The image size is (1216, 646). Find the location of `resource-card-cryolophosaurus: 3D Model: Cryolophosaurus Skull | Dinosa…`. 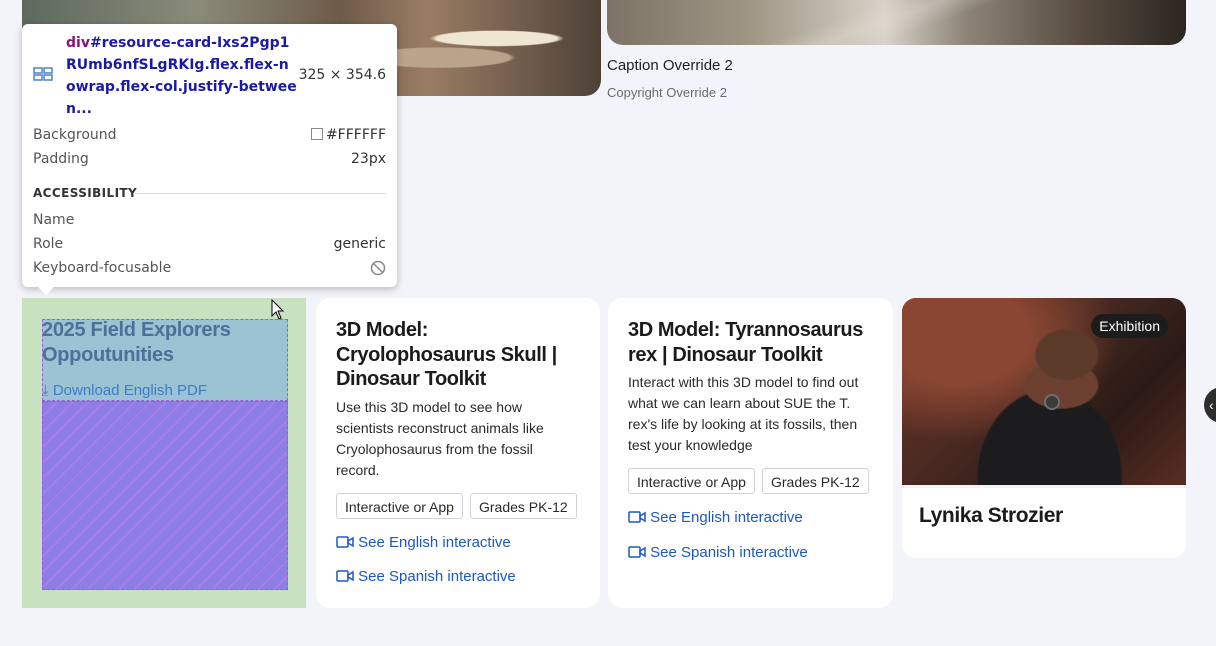

resource-card-cryolophosaurus: 3D Model: Cryolophosaurus Skull | Dinosa… is located at coordinates (458, 453).